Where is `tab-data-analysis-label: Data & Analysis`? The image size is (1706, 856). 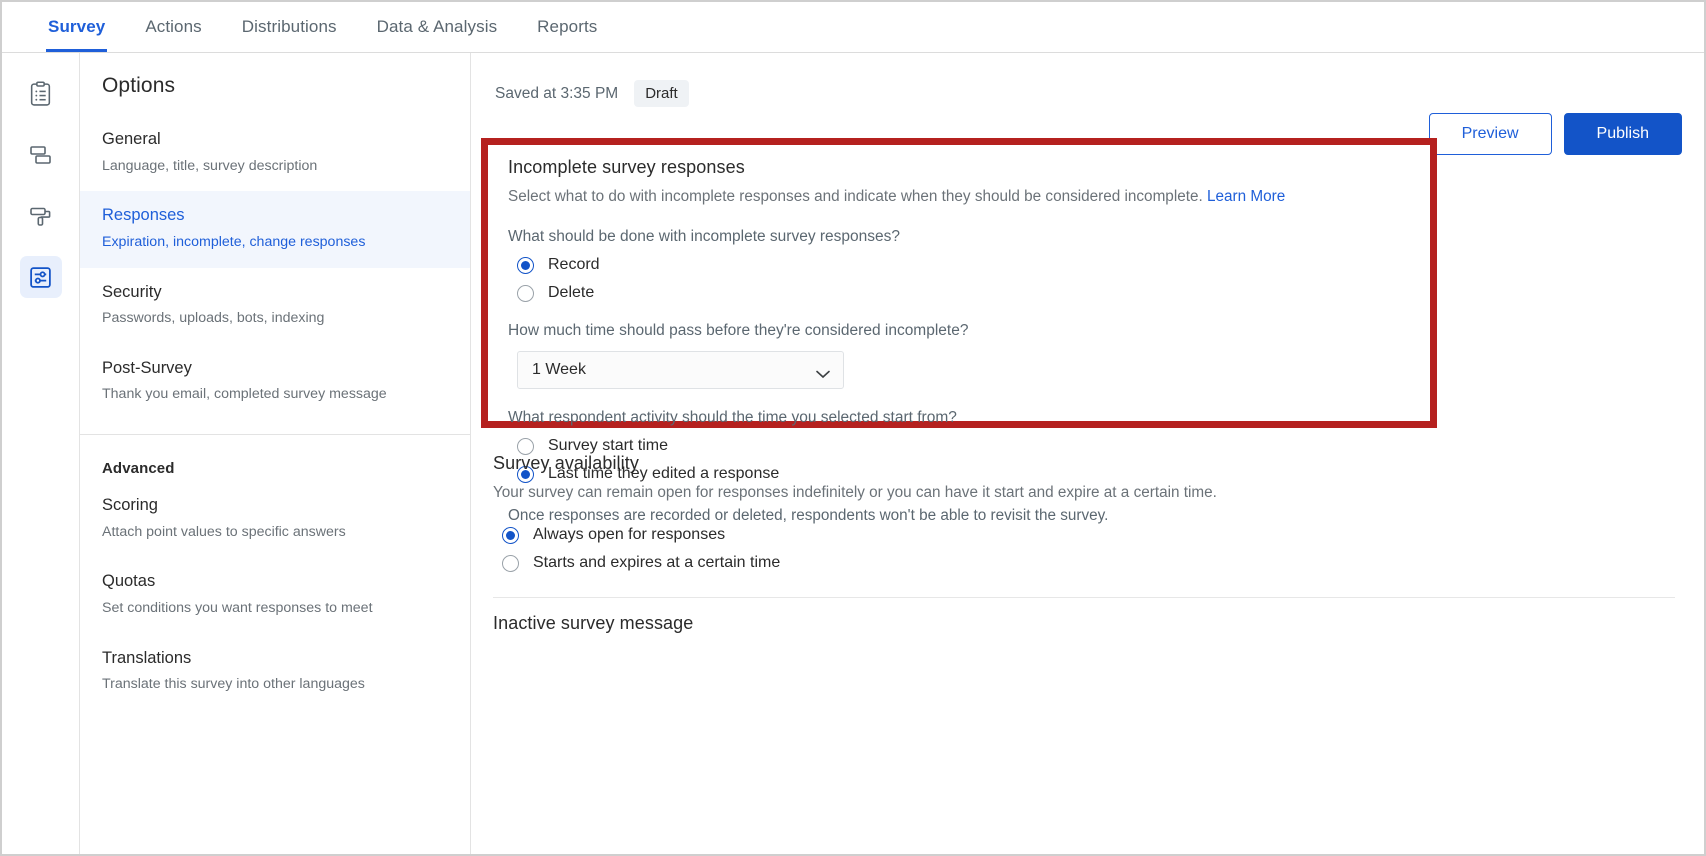 tab-data-analysis-label: Data & Analysis is located at coordinates (437, 26).